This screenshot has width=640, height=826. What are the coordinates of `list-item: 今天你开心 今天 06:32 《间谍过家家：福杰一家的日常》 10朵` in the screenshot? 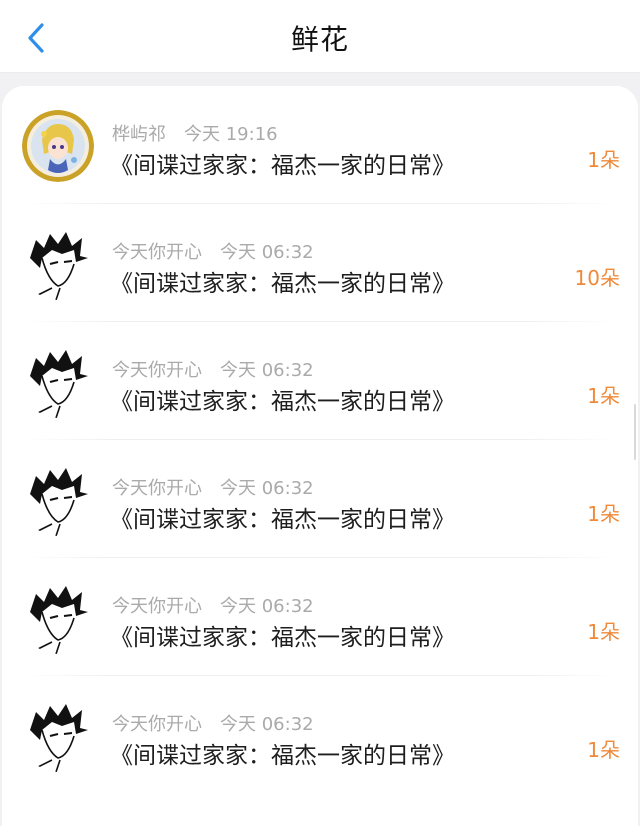 It's located at (320, 263).